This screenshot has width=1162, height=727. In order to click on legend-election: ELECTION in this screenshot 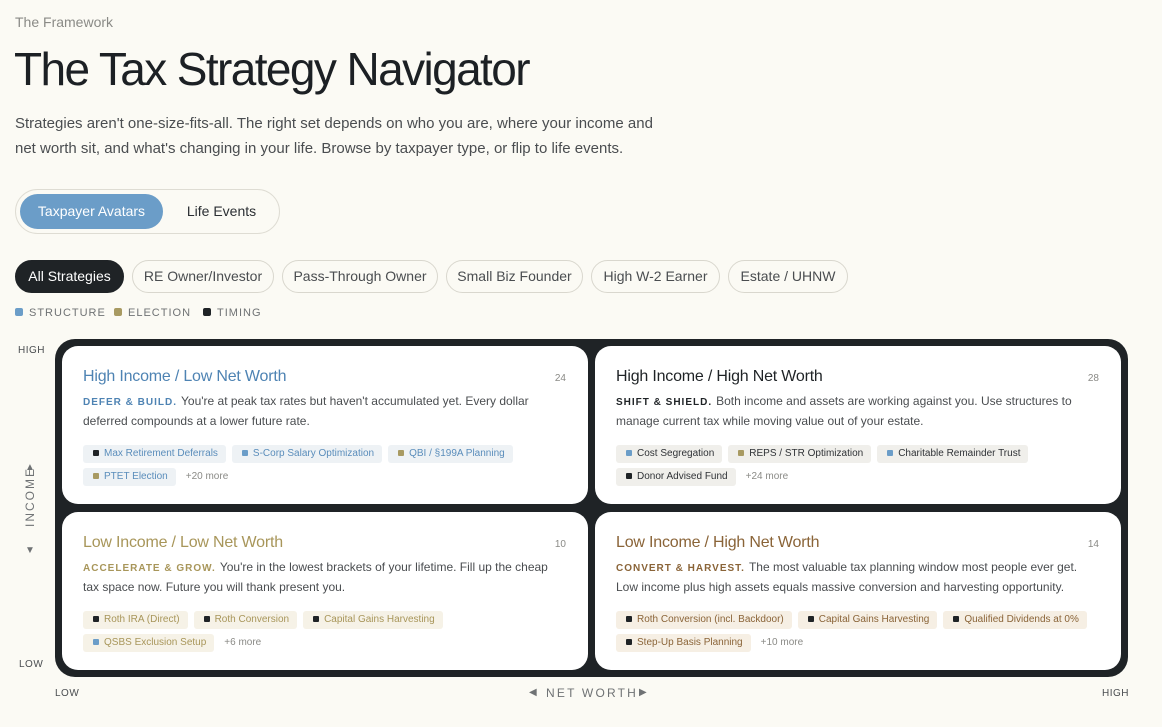, I will do `click(152, 313)`.